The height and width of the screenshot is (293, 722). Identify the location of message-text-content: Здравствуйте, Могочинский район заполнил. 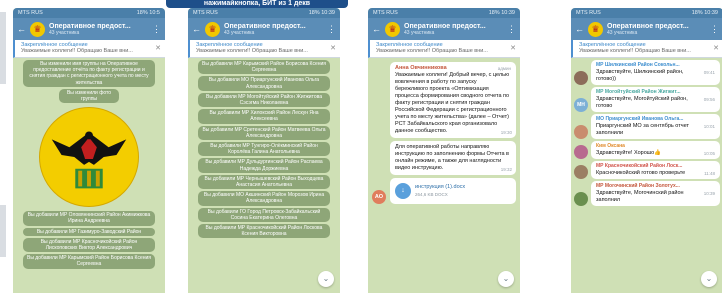
(640, 196).